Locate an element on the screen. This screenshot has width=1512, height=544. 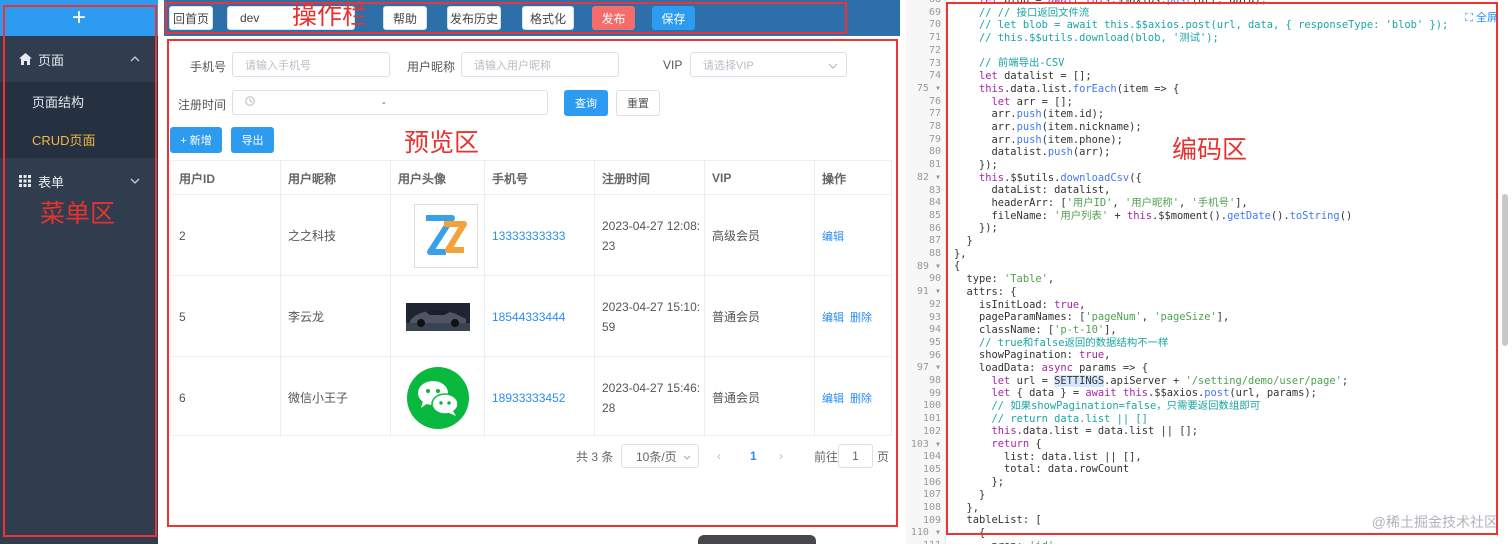
line-number: 92 is located at coordinates (934, 304).